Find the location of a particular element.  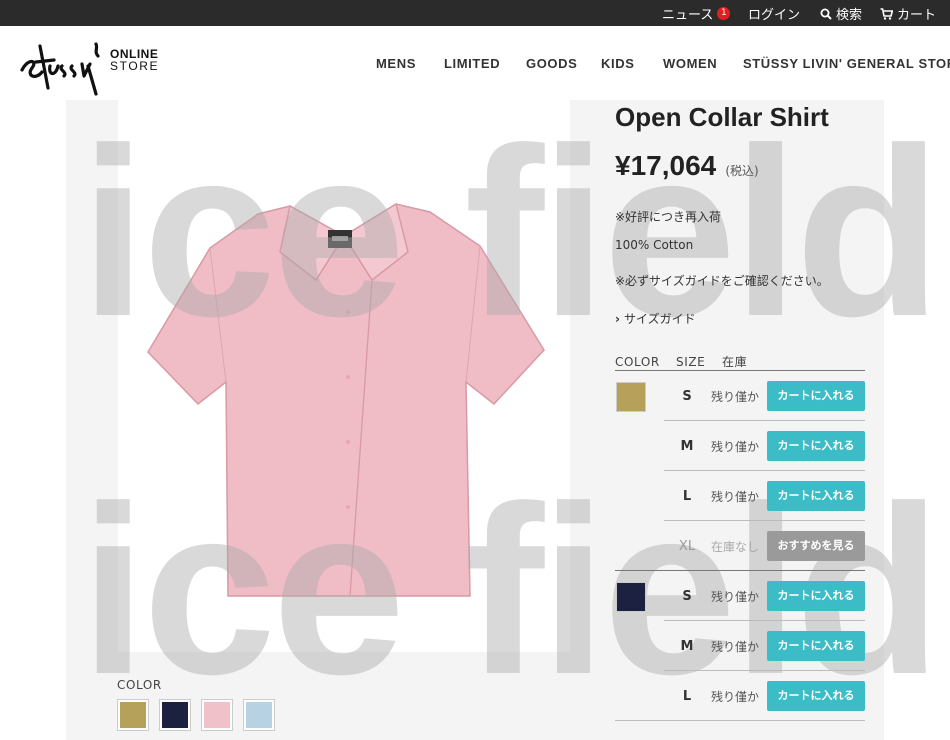

stock-status: 在庫なし is located at coordinates (735, 547).